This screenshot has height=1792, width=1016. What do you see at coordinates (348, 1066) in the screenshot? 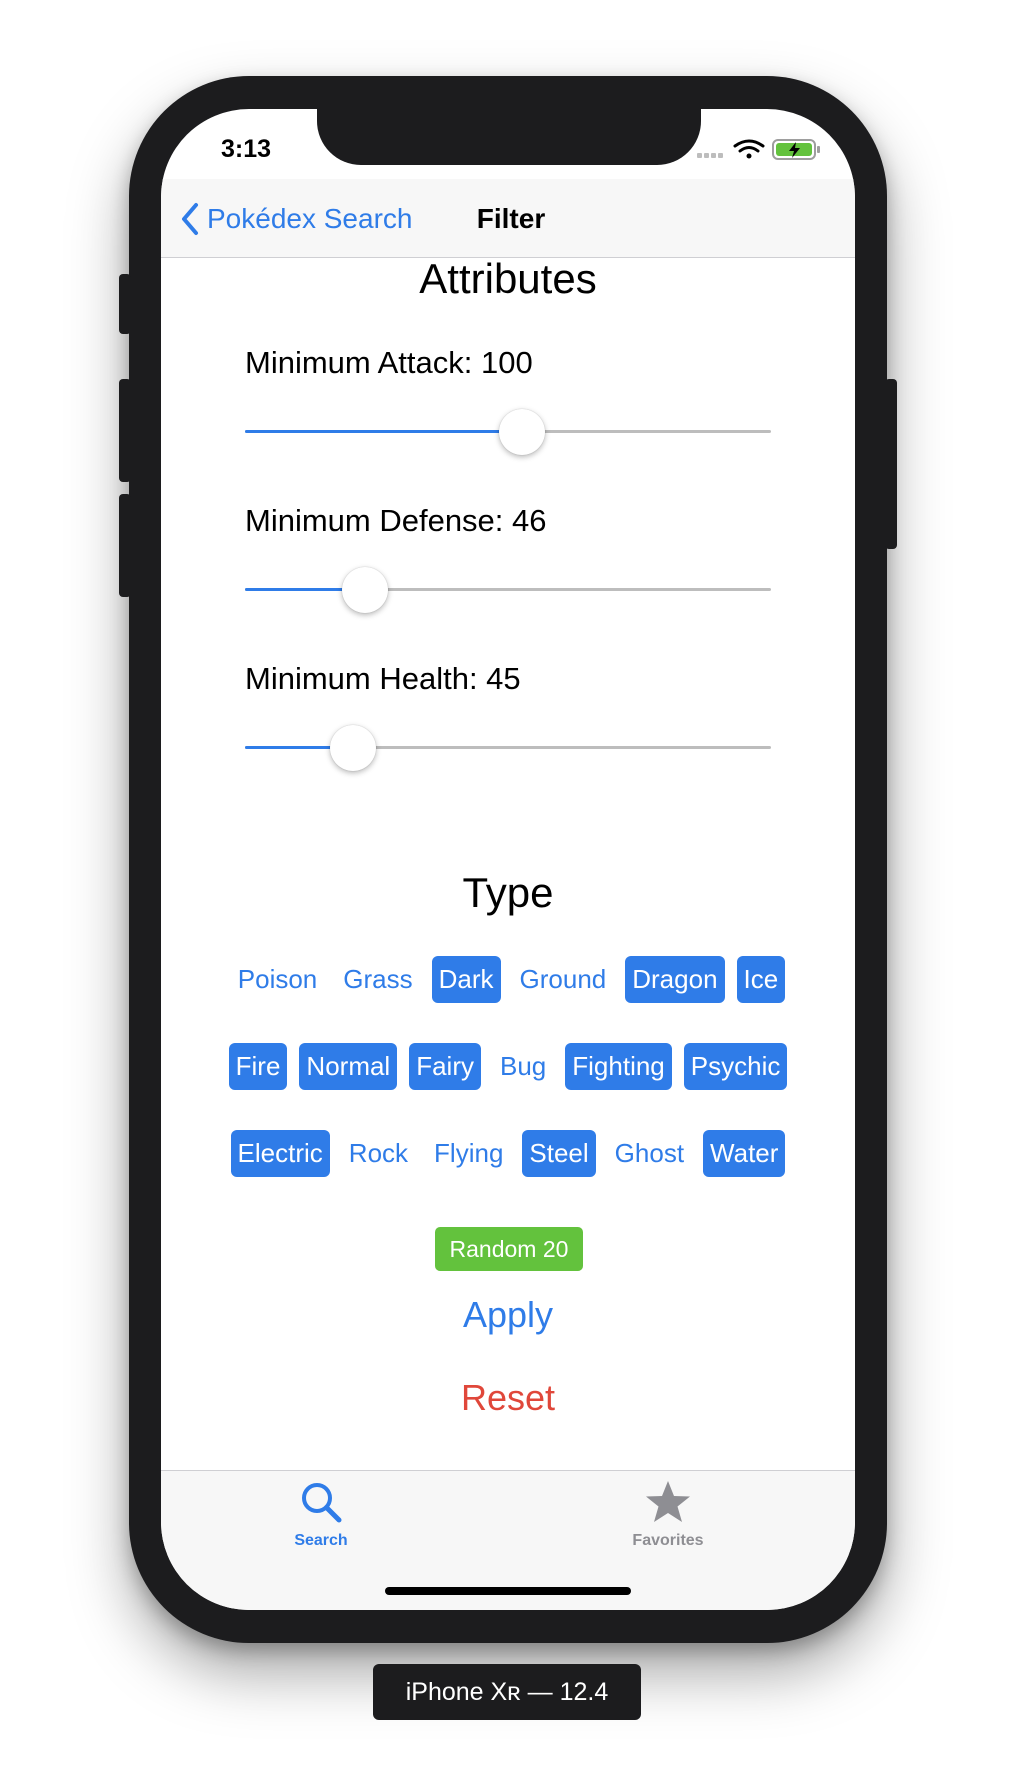
I see `type-chip-normal: Normal` at bounding box center [348, 1066].